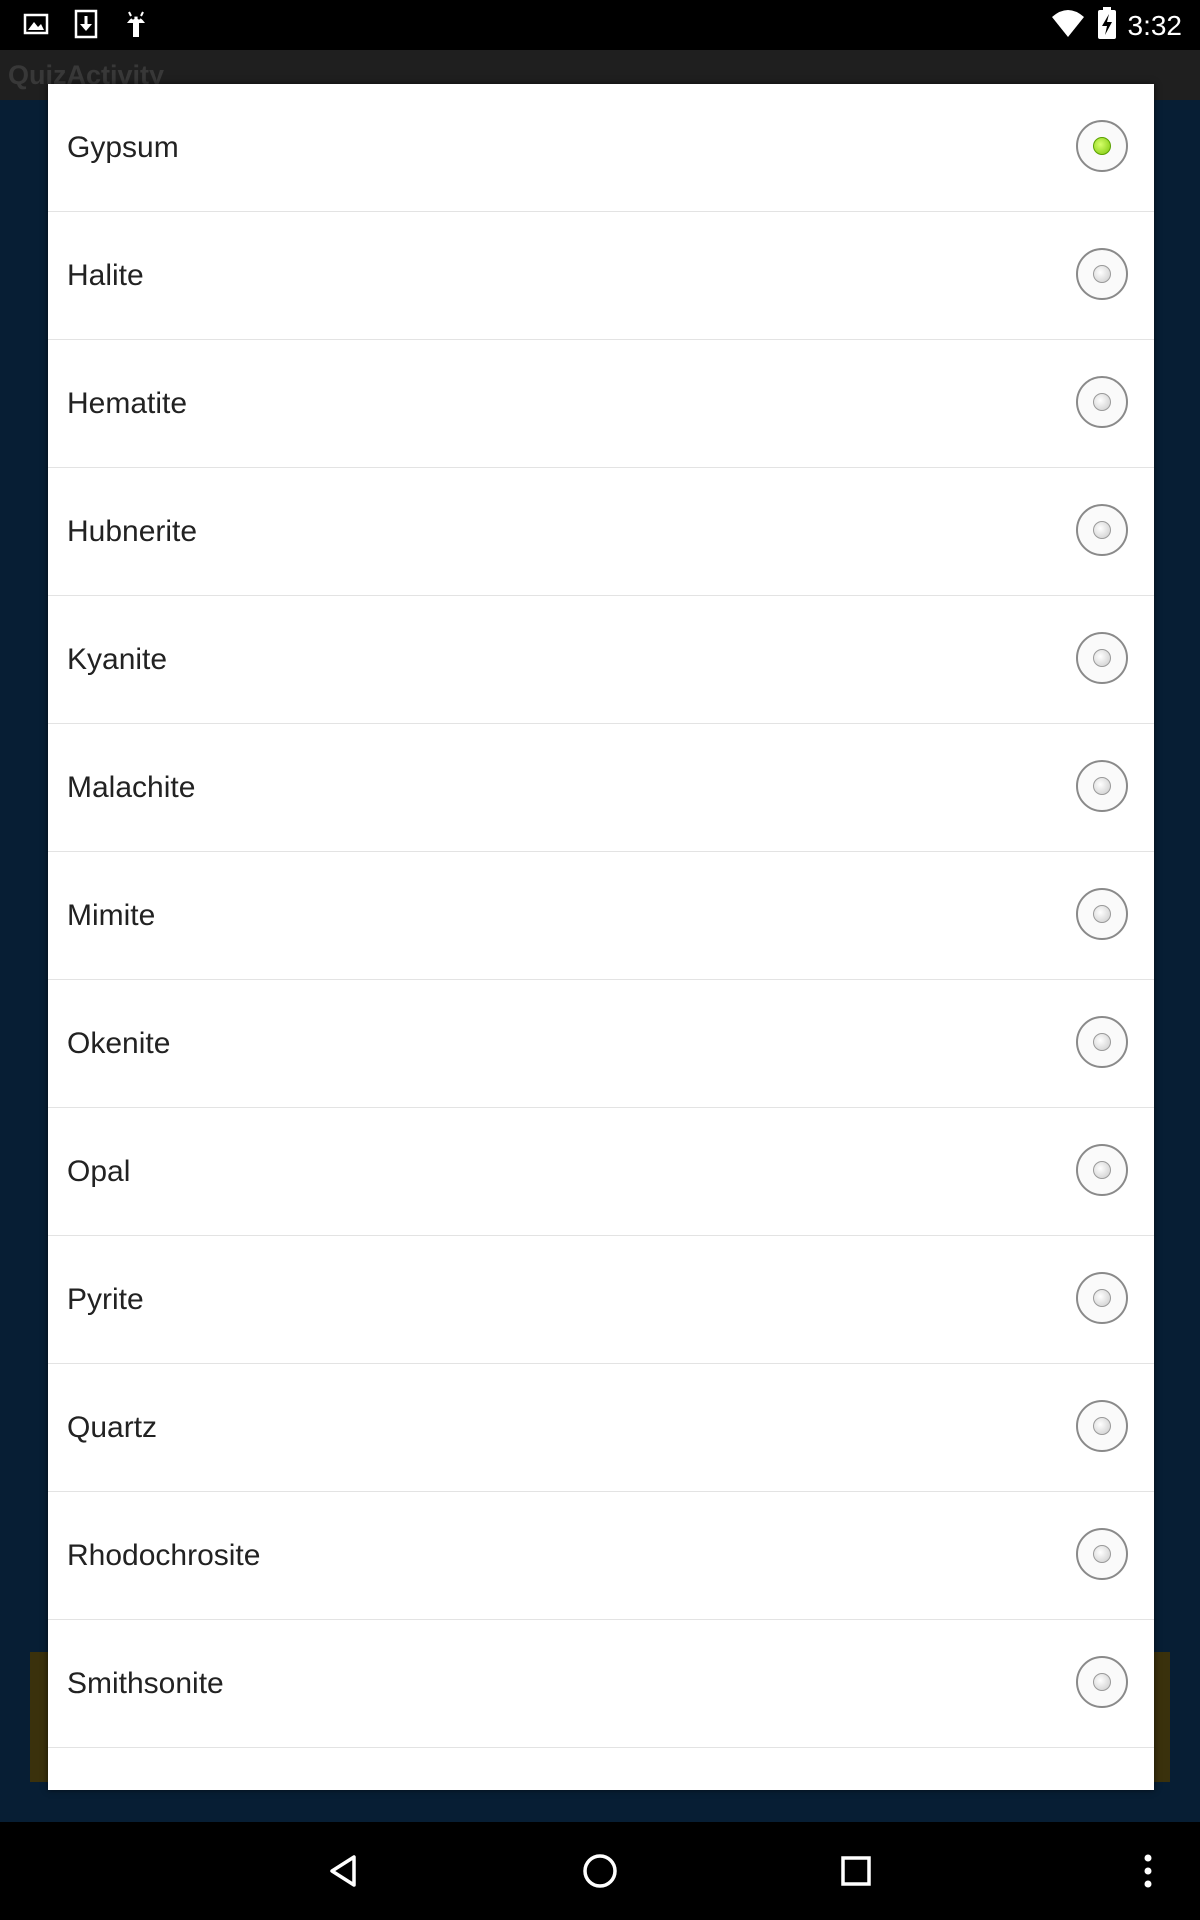  What do you see at coordinates (132, 531) in the screenshot?
I see `option-label: Hubnerite` at bounding box center [132, 531].